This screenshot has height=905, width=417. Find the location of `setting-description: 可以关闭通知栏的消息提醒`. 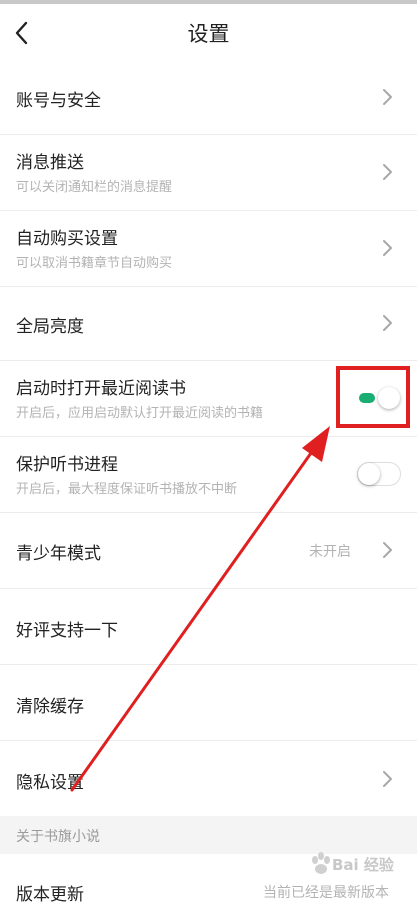

setting-description: 可以关闭通知栏的消息提醒 is located at coordinates (94, 187).